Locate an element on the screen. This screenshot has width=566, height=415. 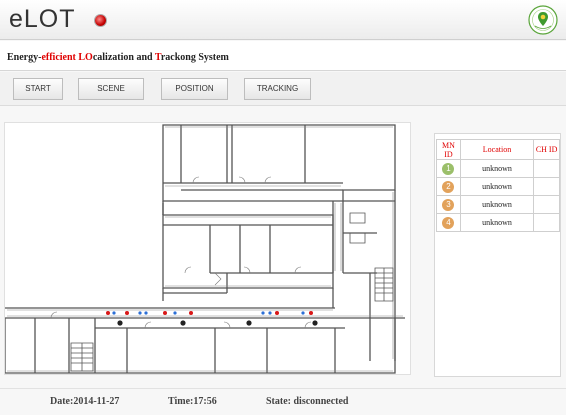
column-header-ch-id: CH ID is located at coordinates (546, 149).